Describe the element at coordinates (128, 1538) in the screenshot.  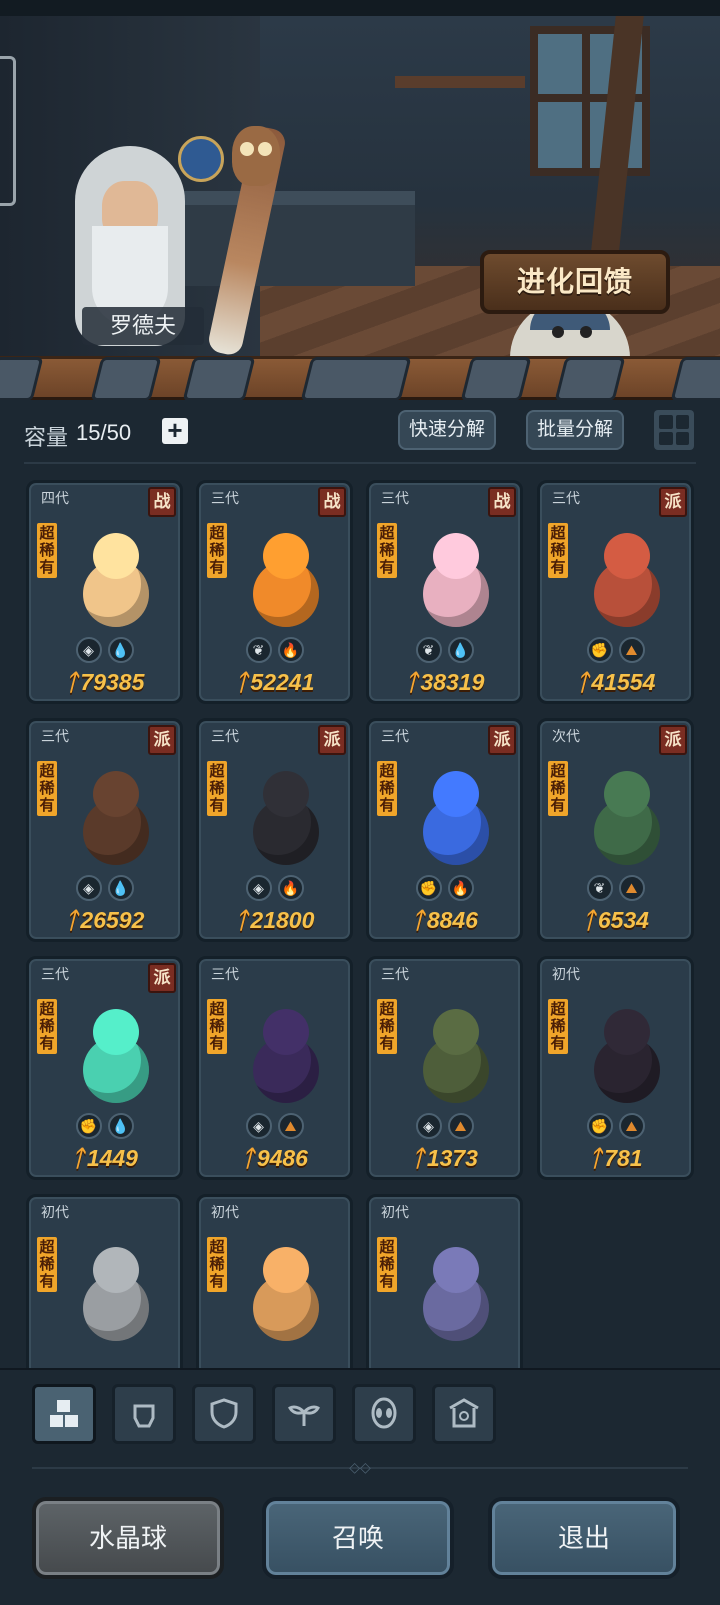
I see `crystal-ball-button: 水晶球` at that location.